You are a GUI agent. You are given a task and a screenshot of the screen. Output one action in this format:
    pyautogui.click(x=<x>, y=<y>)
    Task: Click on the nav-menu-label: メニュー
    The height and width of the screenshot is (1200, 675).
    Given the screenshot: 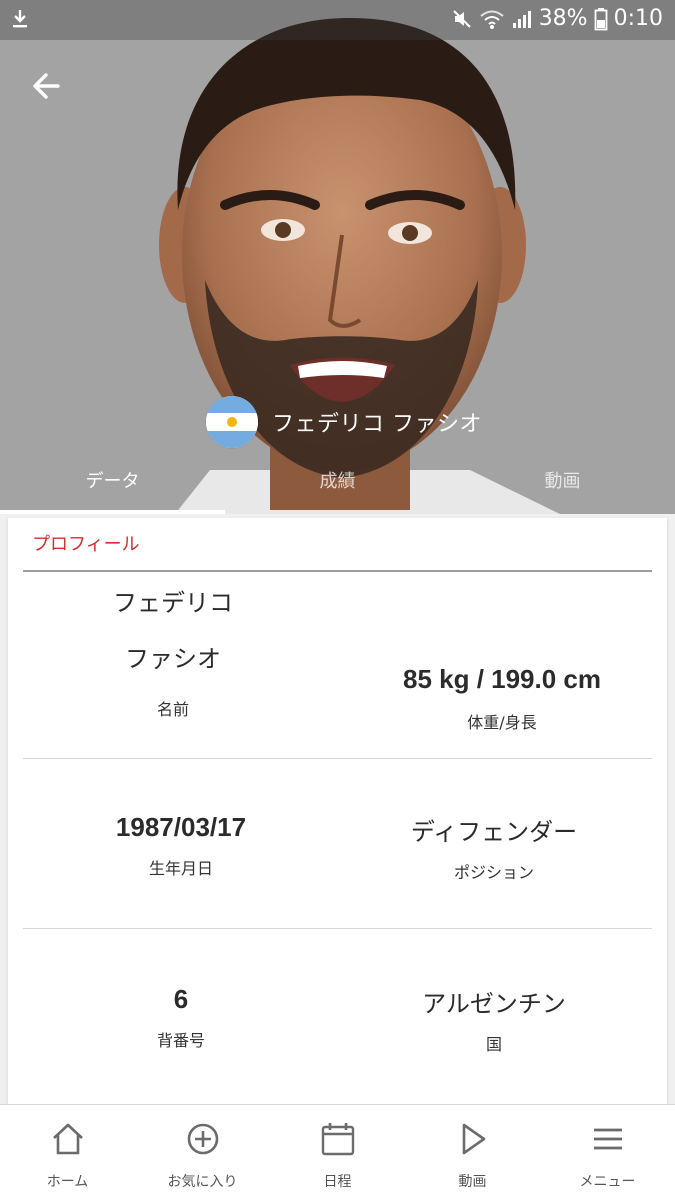 What is the action you would take?
    pyautogui.click(x=607, y=1182)
    